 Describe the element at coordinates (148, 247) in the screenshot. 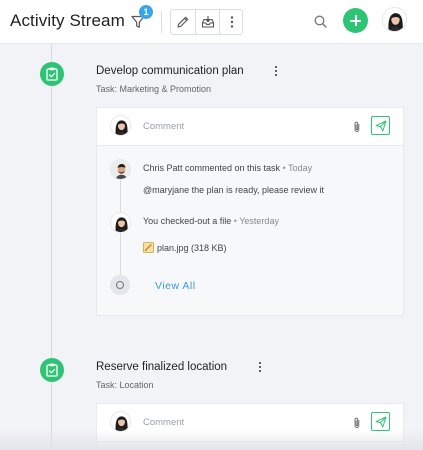

I see `image-file-icon` at that location.